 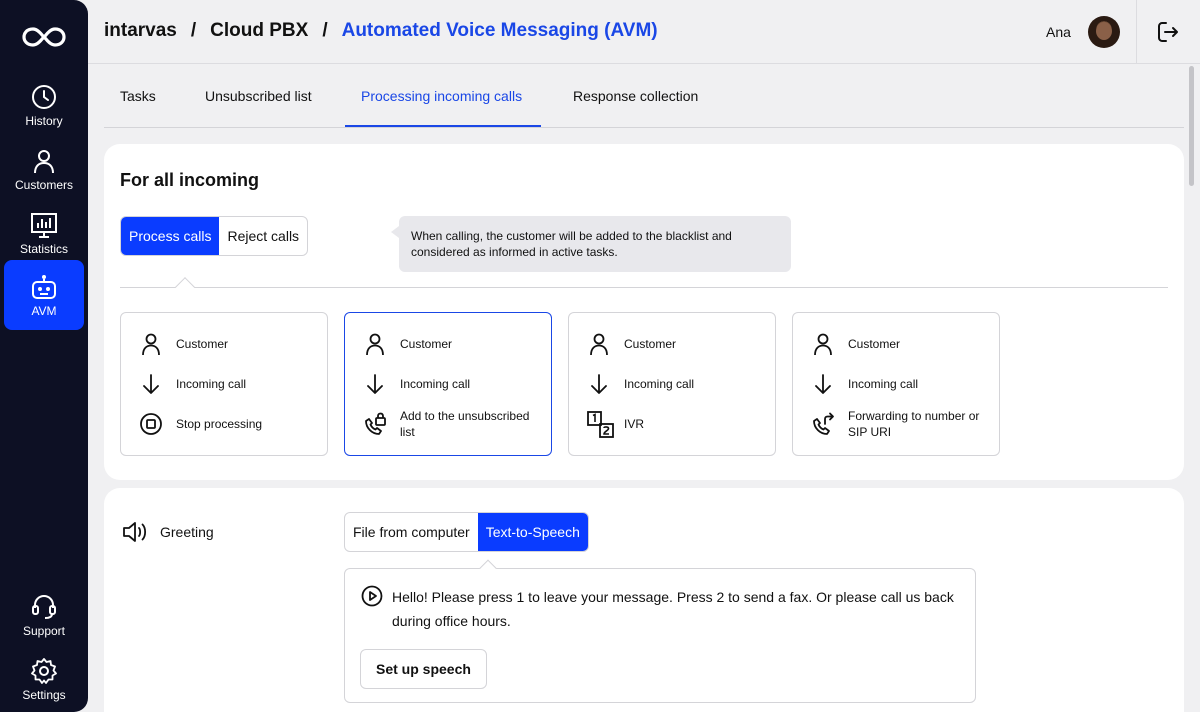 What do you see at coordinates (140, 31) in the screenshot?
I see `breadcrumb-item-company: intarvas` at bounding box center [140, 31].